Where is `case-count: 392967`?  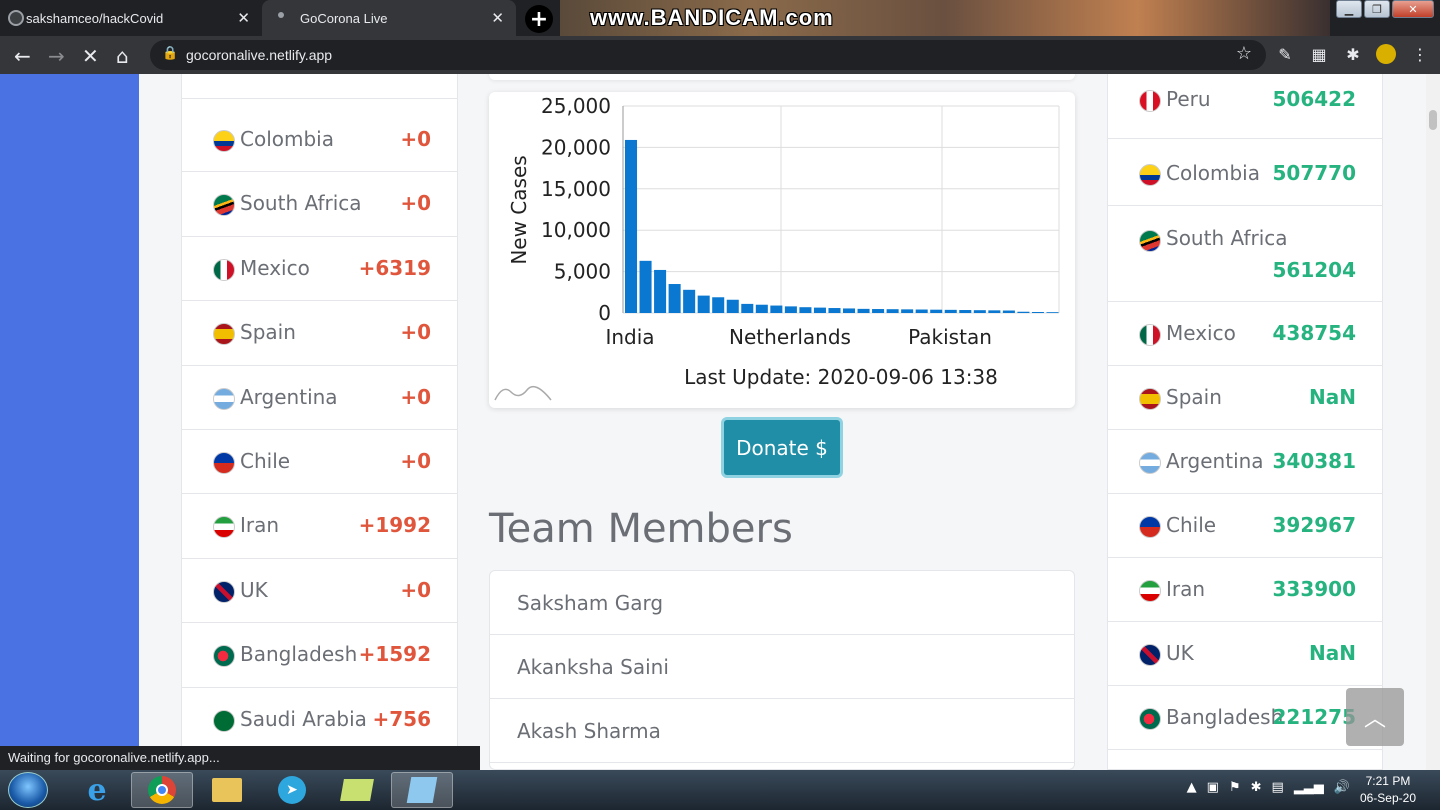
case-count: 392967 is located at coordinates (1314, 525).